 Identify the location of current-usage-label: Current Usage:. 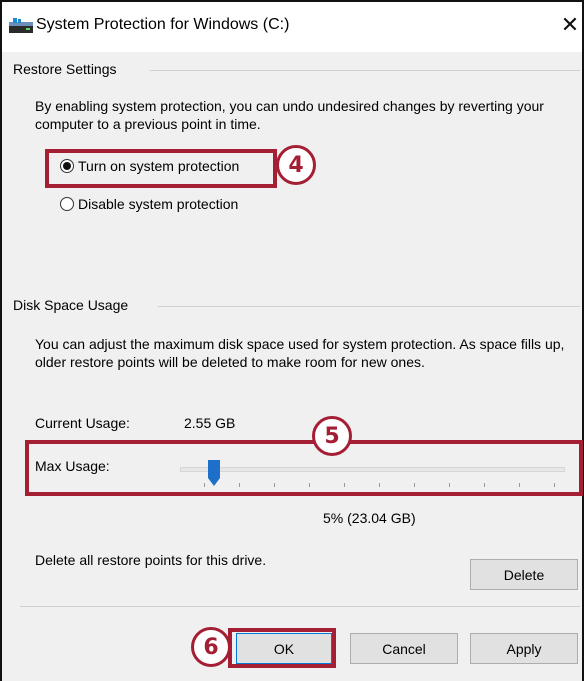
(82, 423).